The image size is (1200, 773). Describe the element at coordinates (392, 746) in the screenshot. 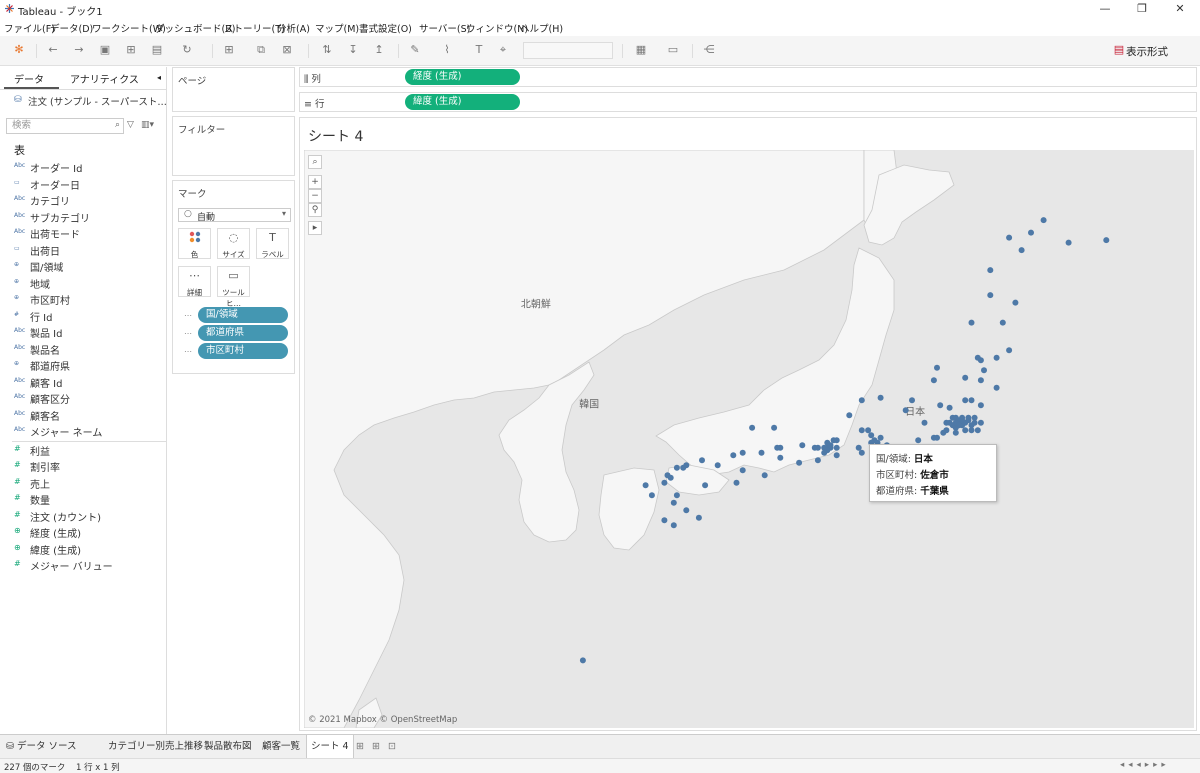

I see `new-story-icon: ⊡` at that location.